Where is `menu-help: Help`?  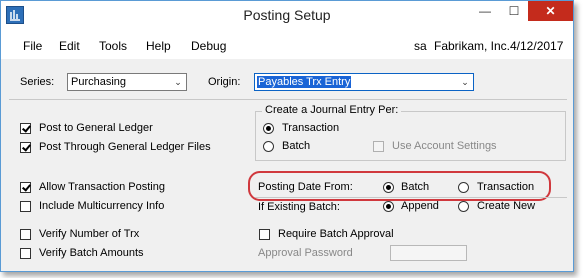 menu-help: Help is located at coordinates (158, 46).